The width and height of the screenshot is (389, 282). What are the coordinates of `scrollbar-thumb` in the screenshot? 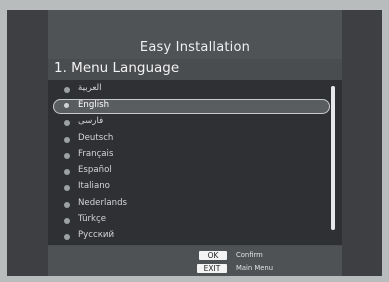 It's located at (333, 158).